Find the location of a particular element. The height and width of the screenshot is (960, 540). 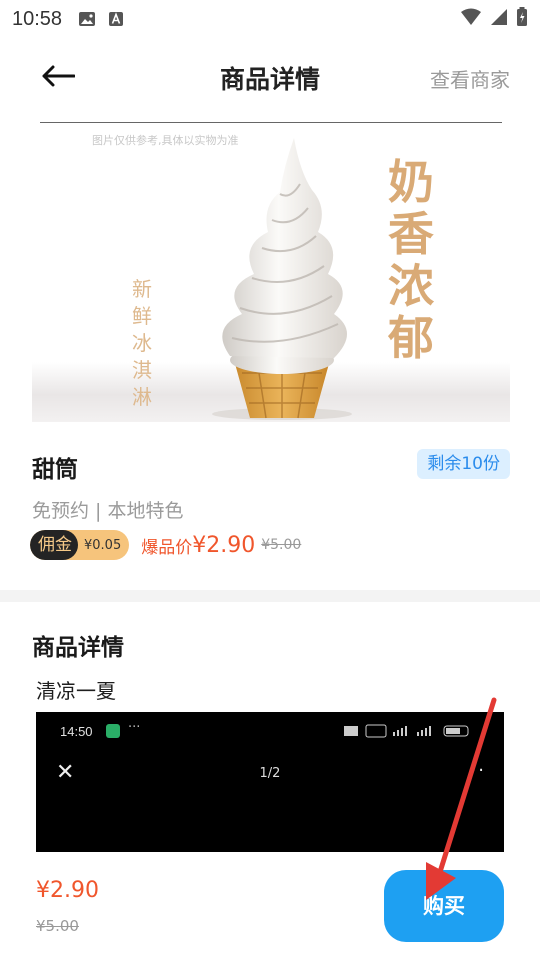

slogan-right: 奶香浓郁 is located at coordinates (411, 260).